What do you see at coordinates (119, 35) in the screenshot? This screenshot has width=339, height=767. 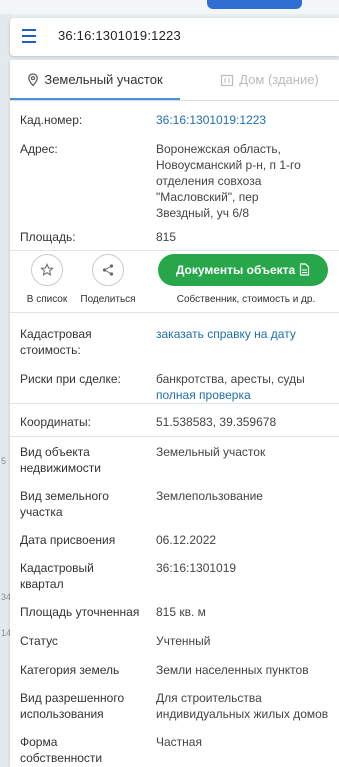 I see `search-input: 36:16:1301019:1223` at bounding box center [119, 35].